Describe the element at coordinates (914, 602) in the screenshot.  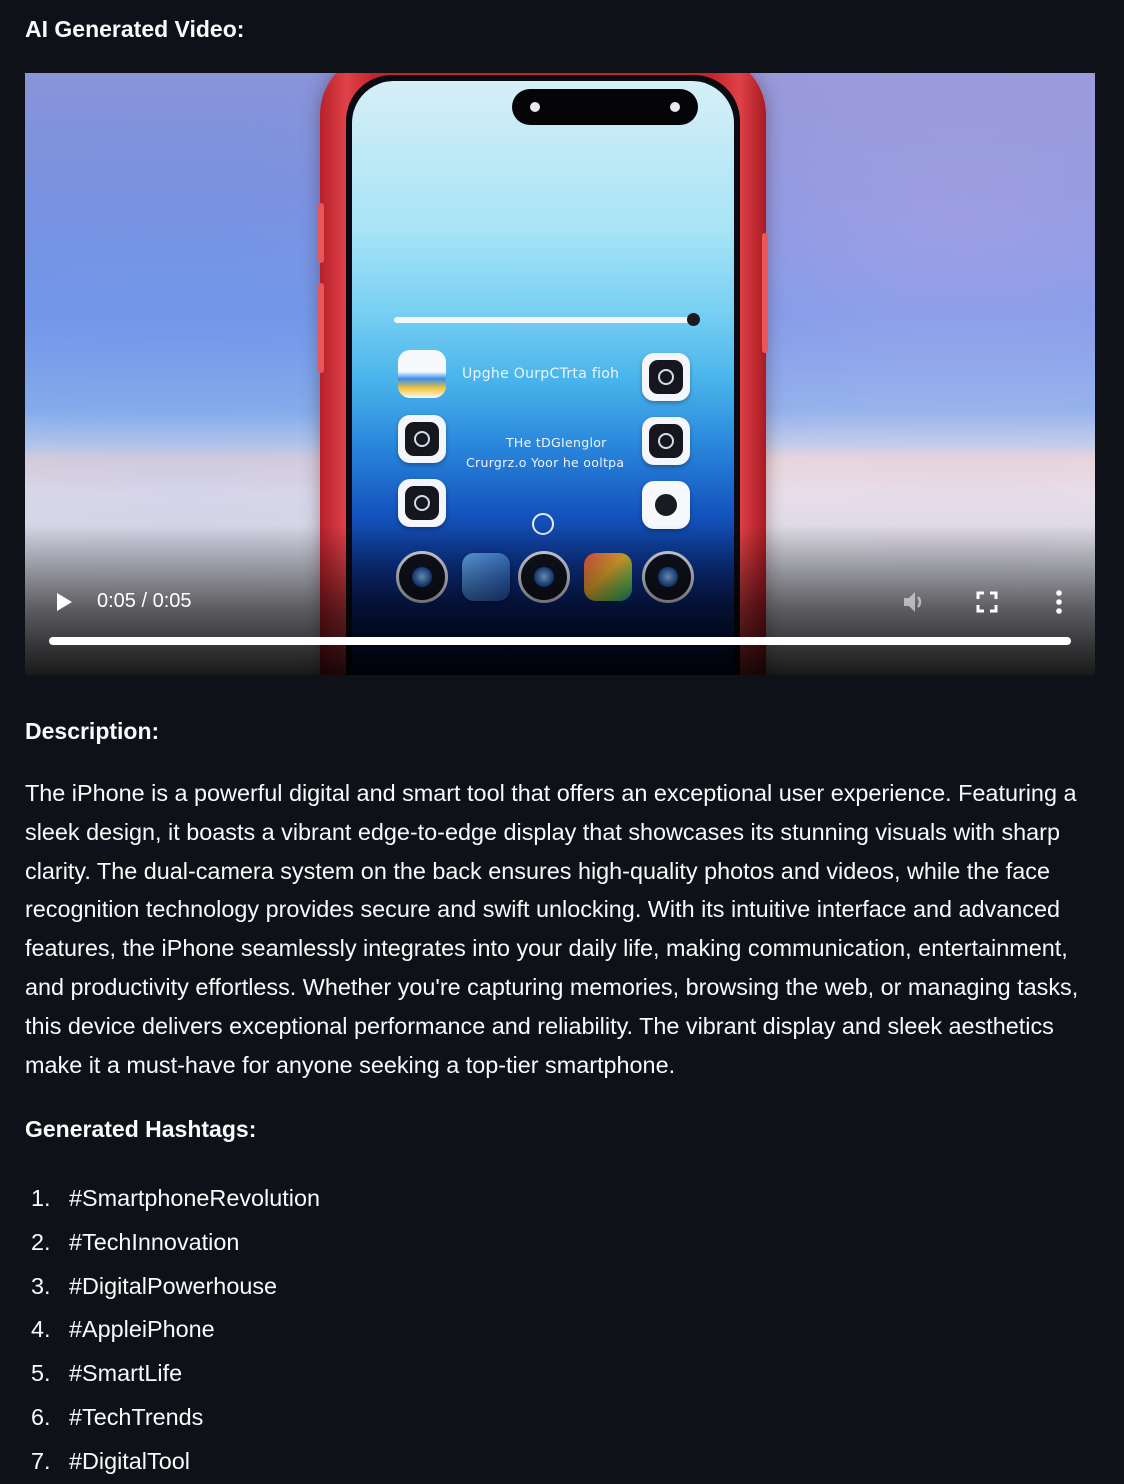
I see `volume-icon` at that location.